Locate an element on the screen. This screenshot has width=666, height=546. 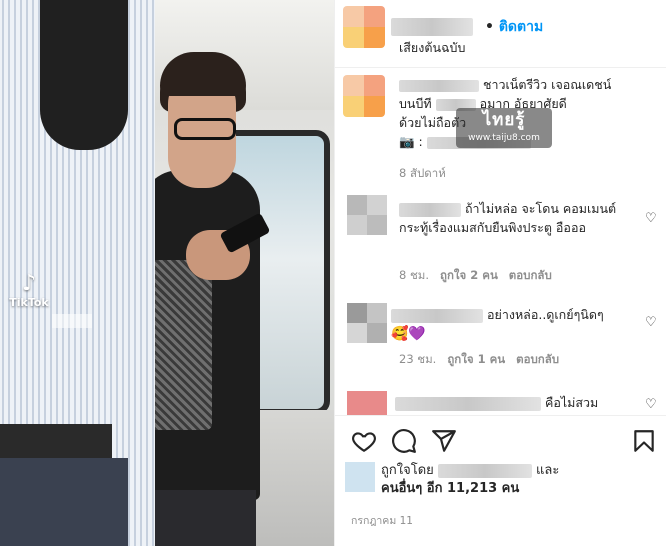
share-icon is located at coordinates (444, 441).